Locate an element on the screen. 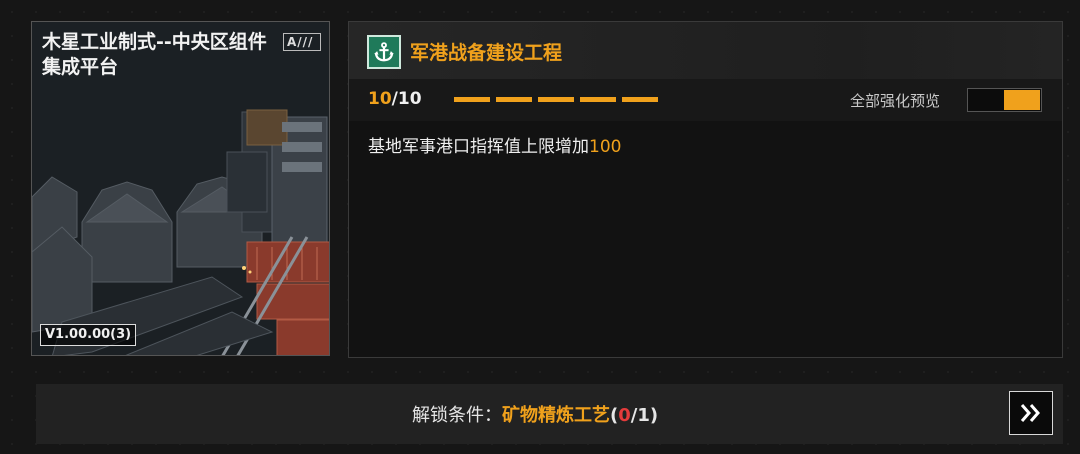 Image resolution: width=1080 pixels, height=454 pixels. double-chevron-right-icon is located at coordinates (1030, 413).